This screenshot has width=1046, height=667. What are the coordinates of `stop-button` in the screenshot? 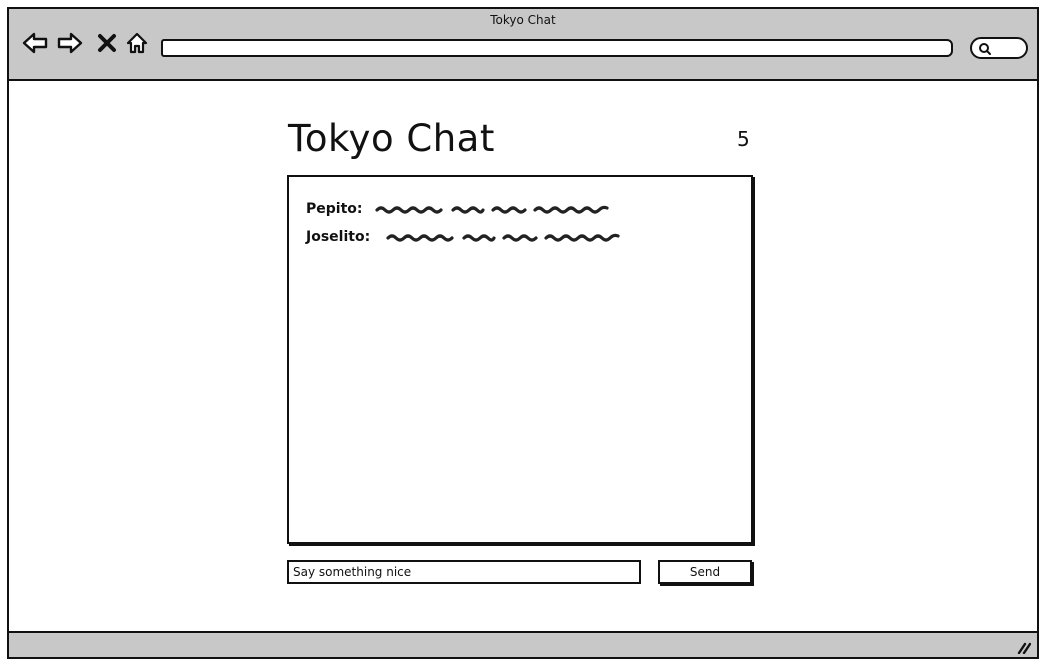 It's located at (107, 43).